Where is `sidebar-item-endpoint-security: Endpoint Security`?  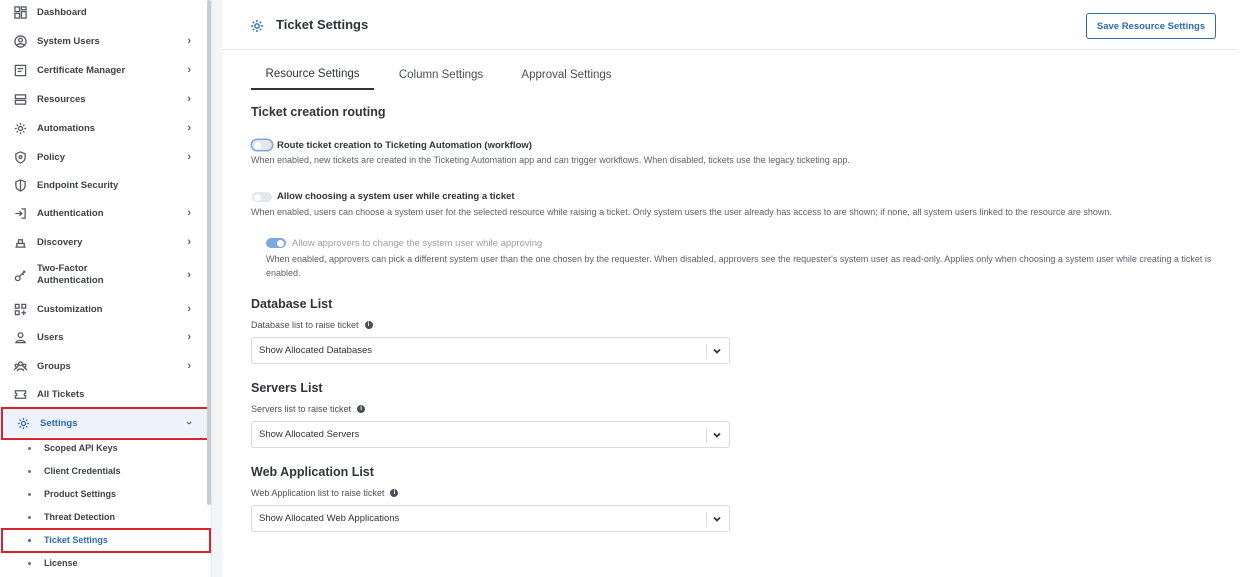
sidebar-item-endpoint-security: Endpoint Security is located at coordinates (103, 185).